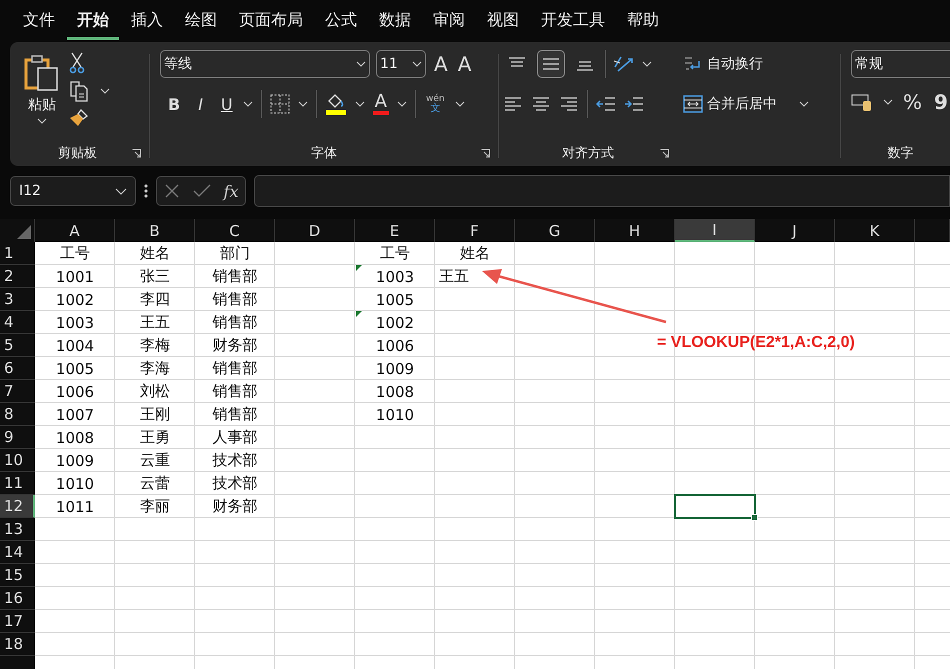 This screenshot has height=669, width=950. Describe the element at coordinates (235, 230) in the screenshot. I see `column-header: C` at that location.